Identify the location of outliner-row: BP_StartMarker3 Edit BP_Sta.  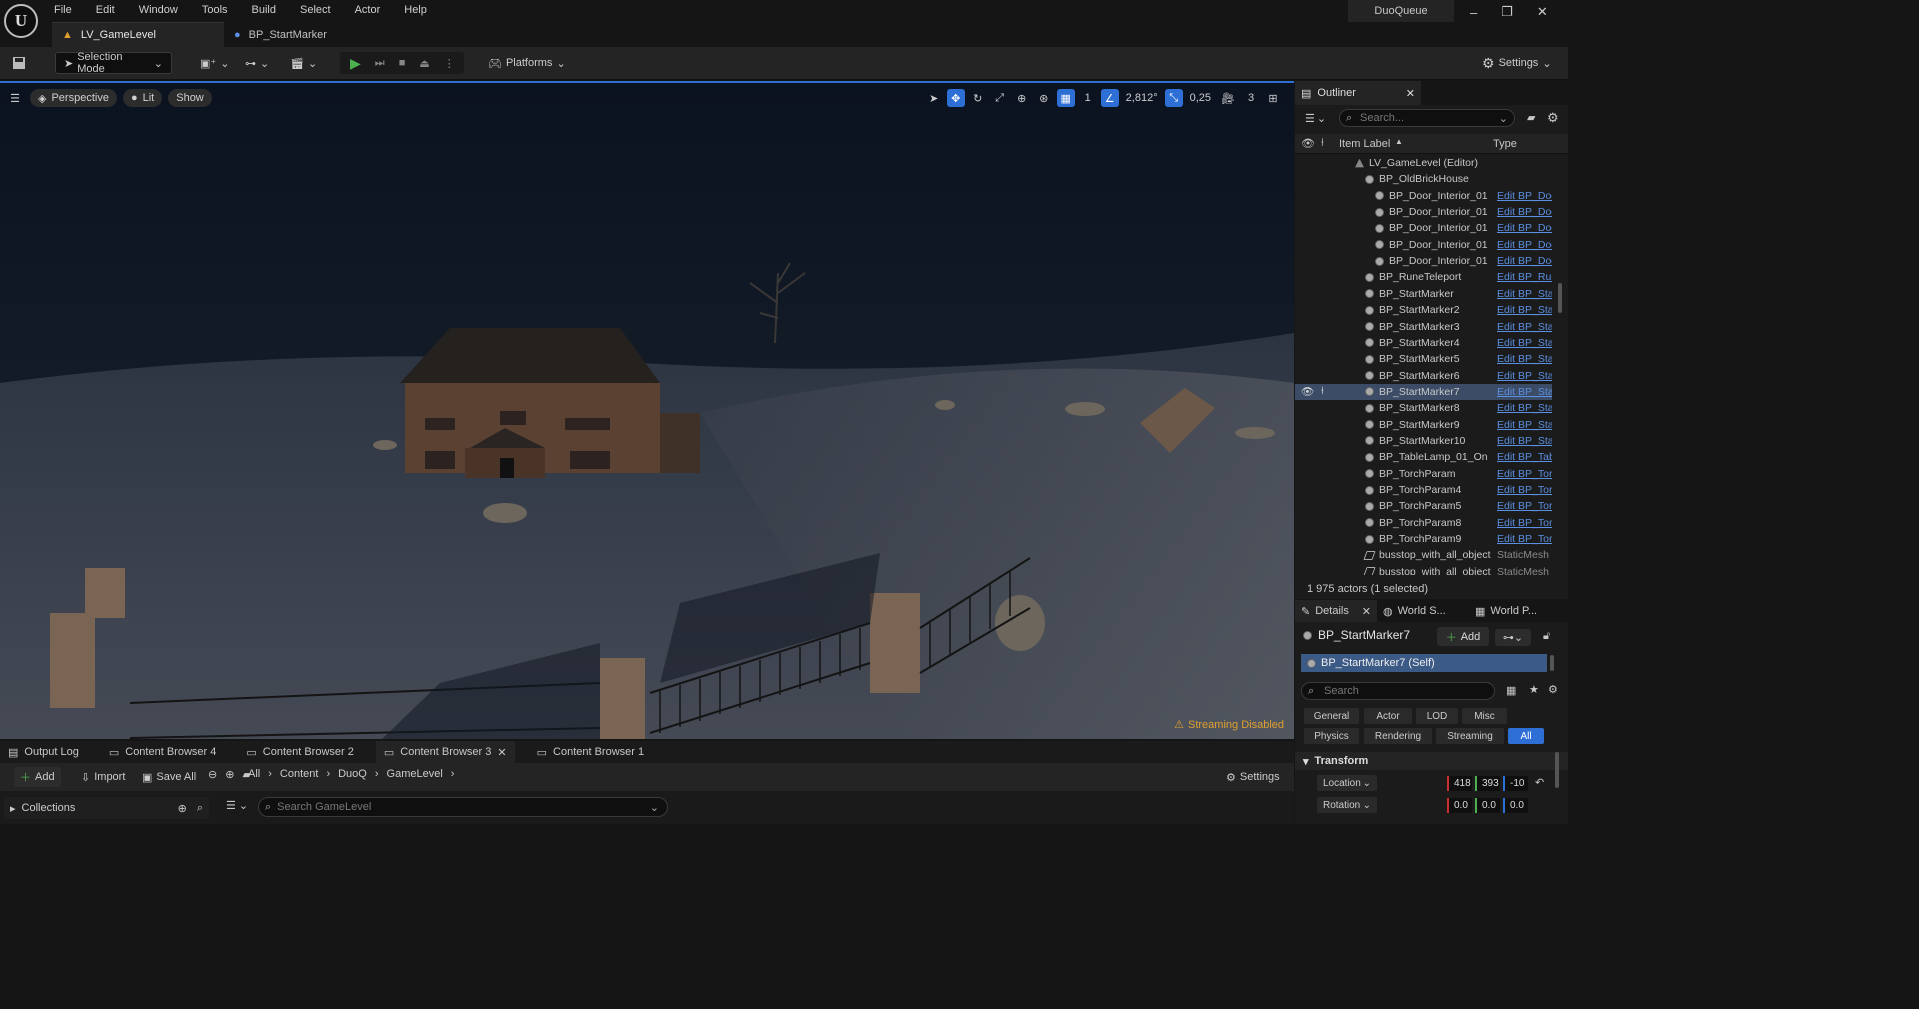
(1423, 327).